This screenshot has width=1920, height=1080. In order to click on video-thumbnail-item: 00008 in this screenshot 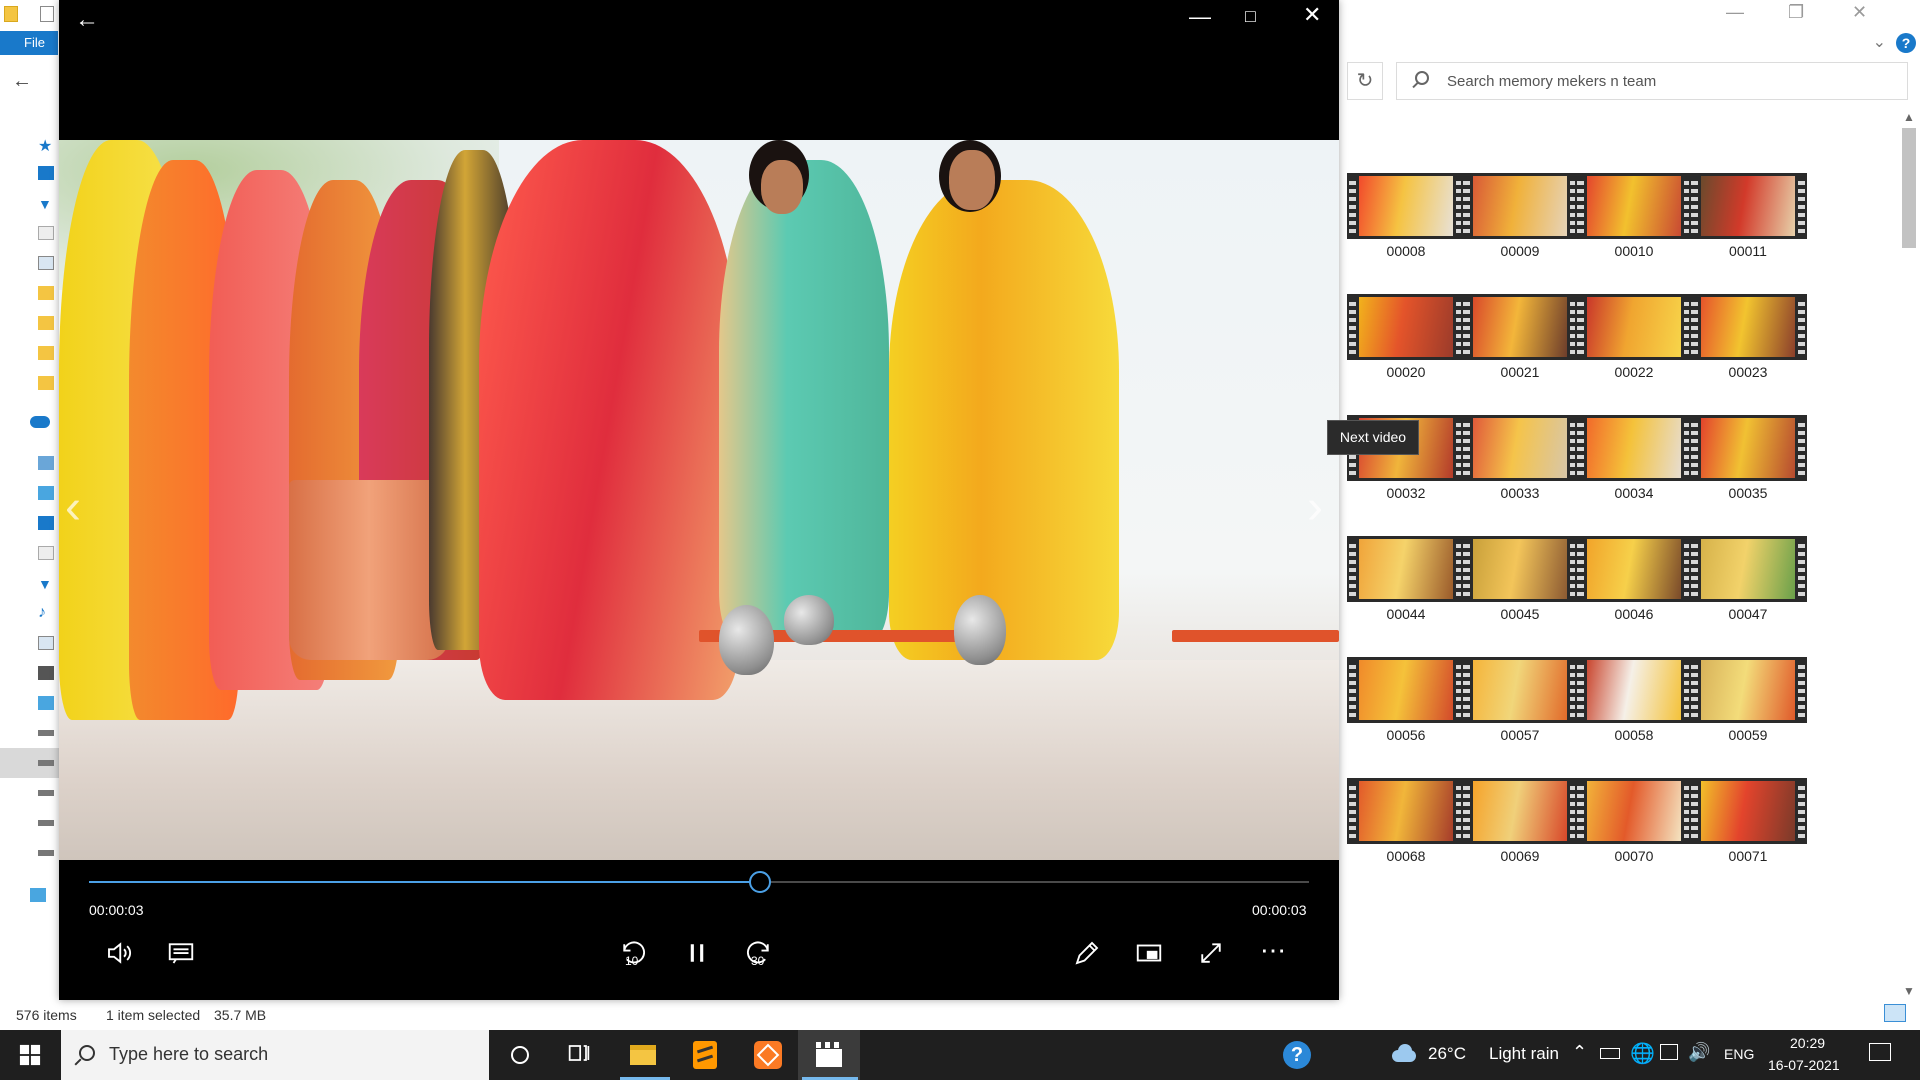, I will do `click(1407, 240)`.